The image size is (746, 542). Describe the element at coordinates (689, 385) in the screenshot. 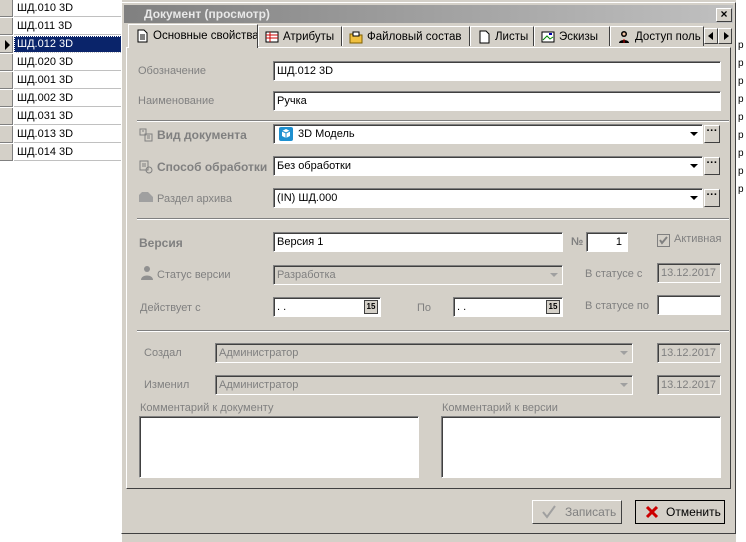

I see `modified-date-field: 13.12.2017` at that location.